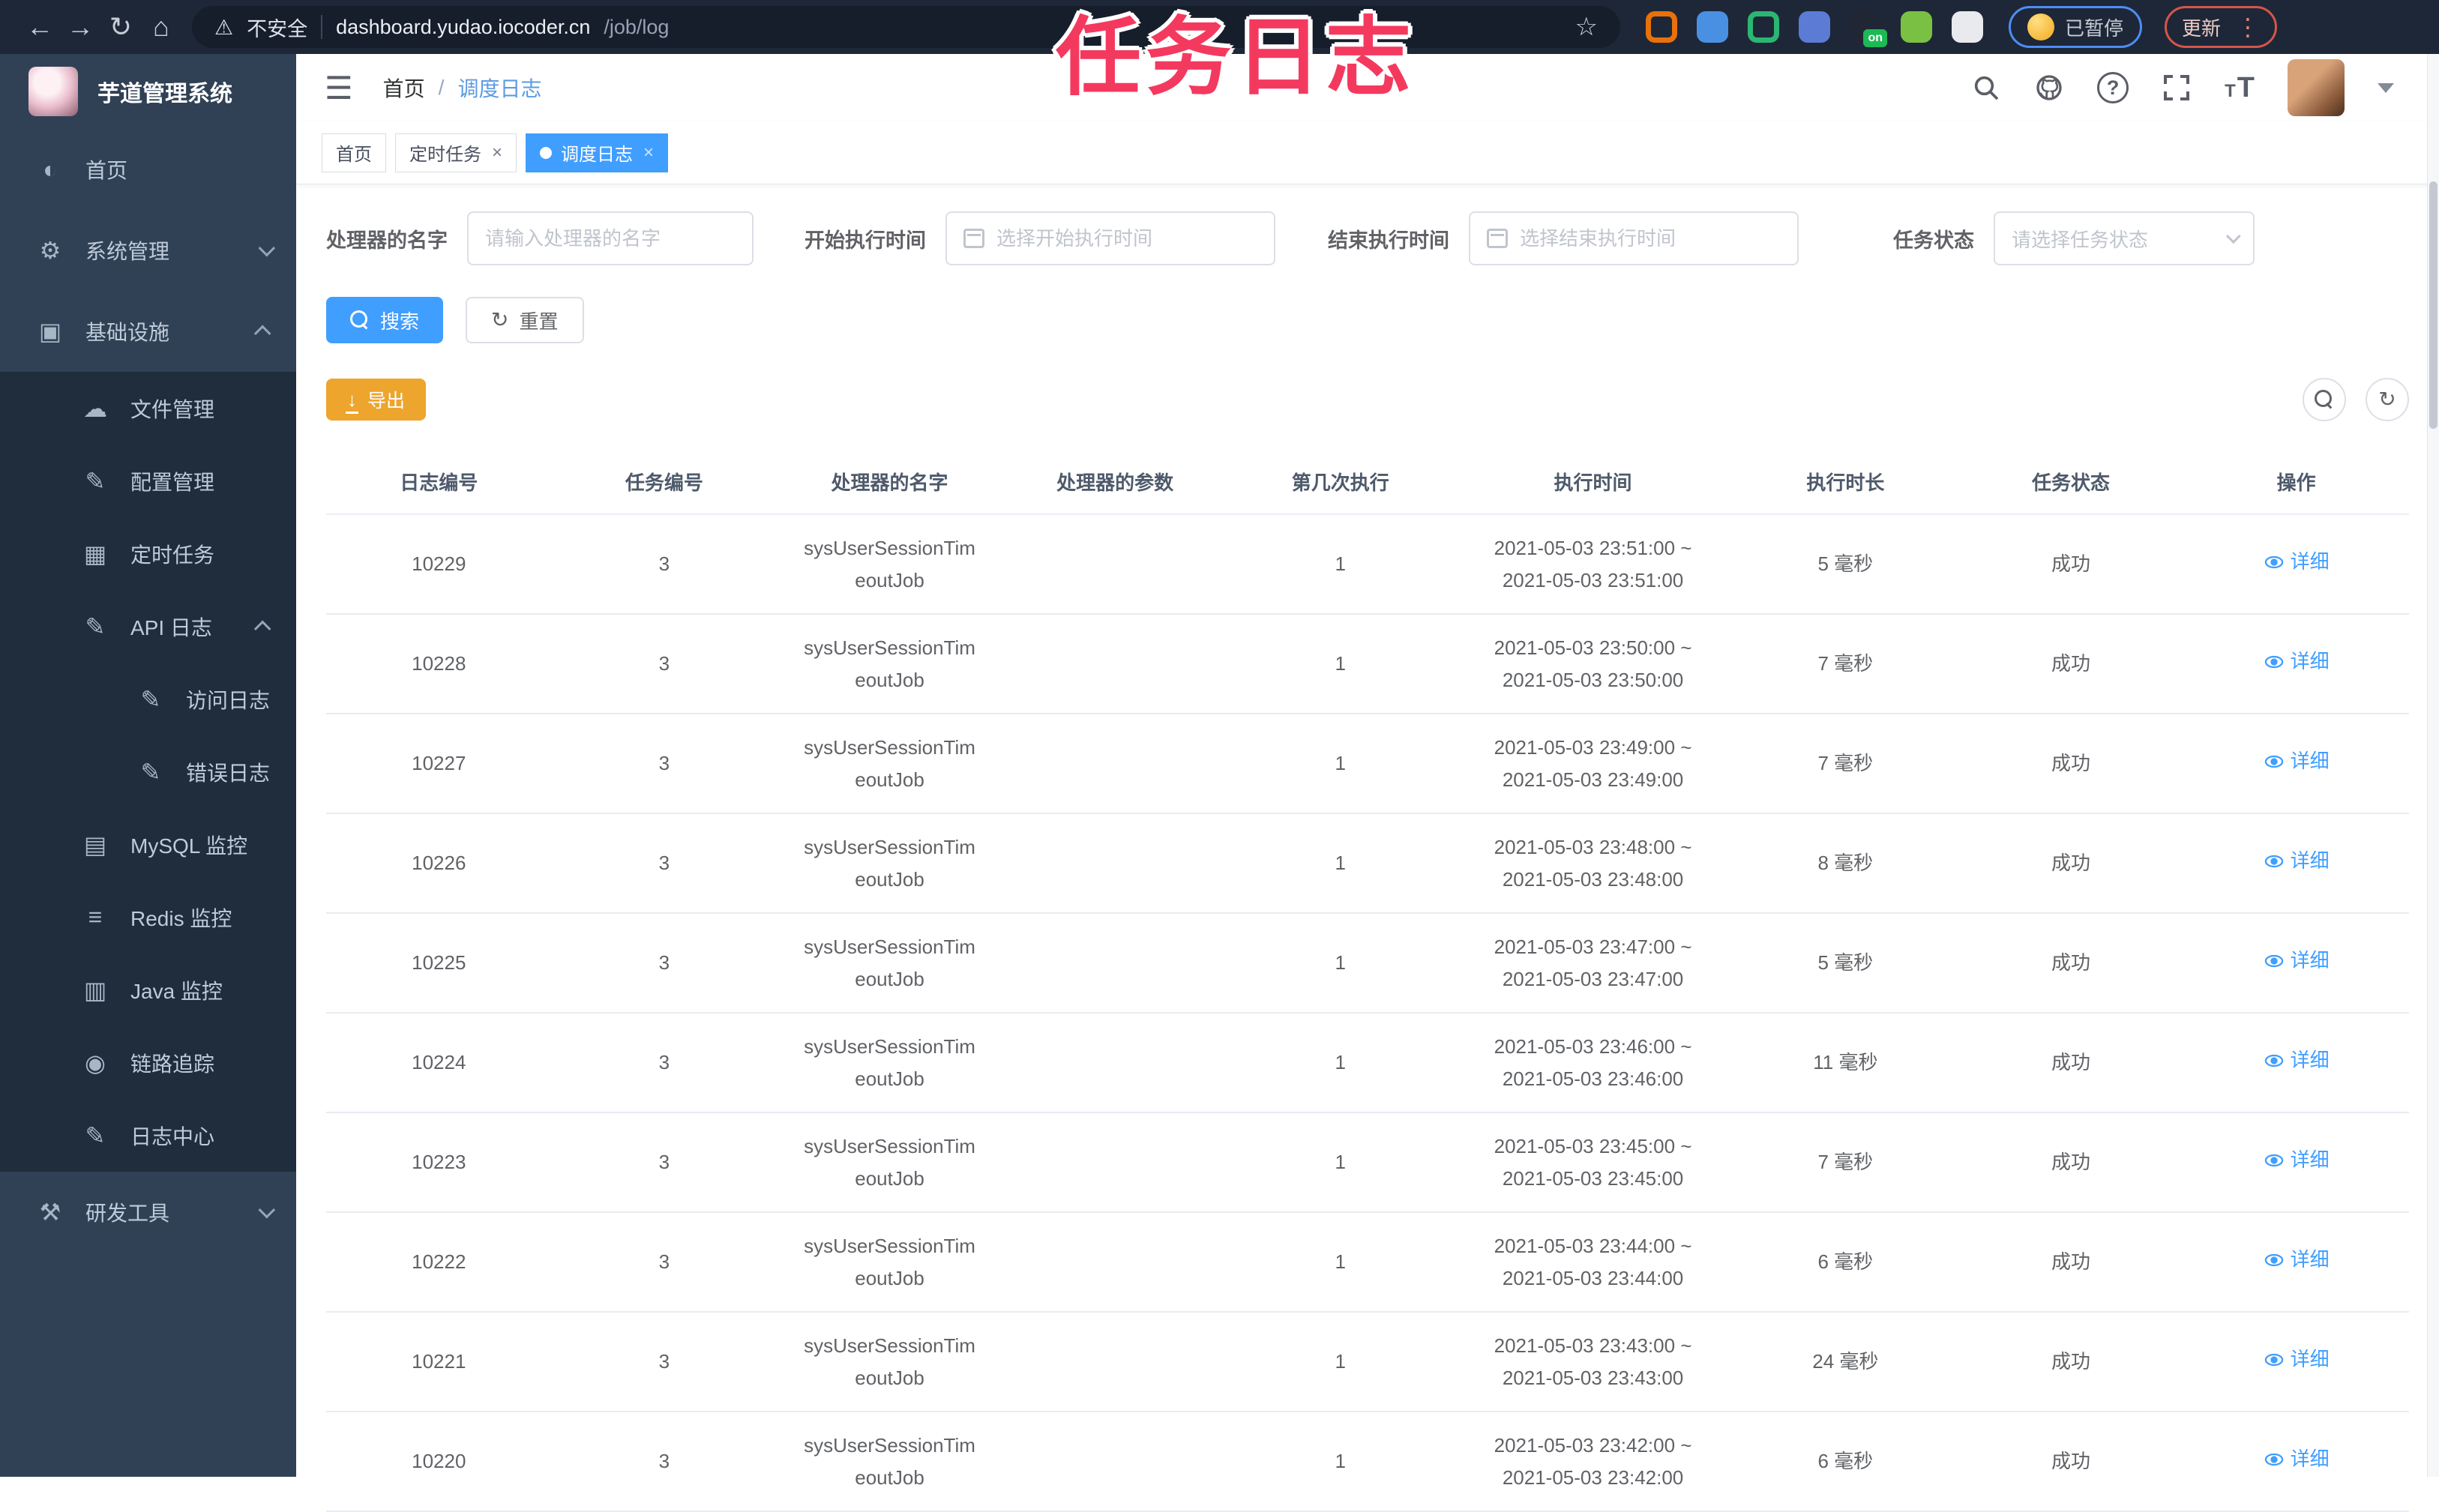  I want to click on browser-update-button: 更新 ⋮, so click(2221, 27).